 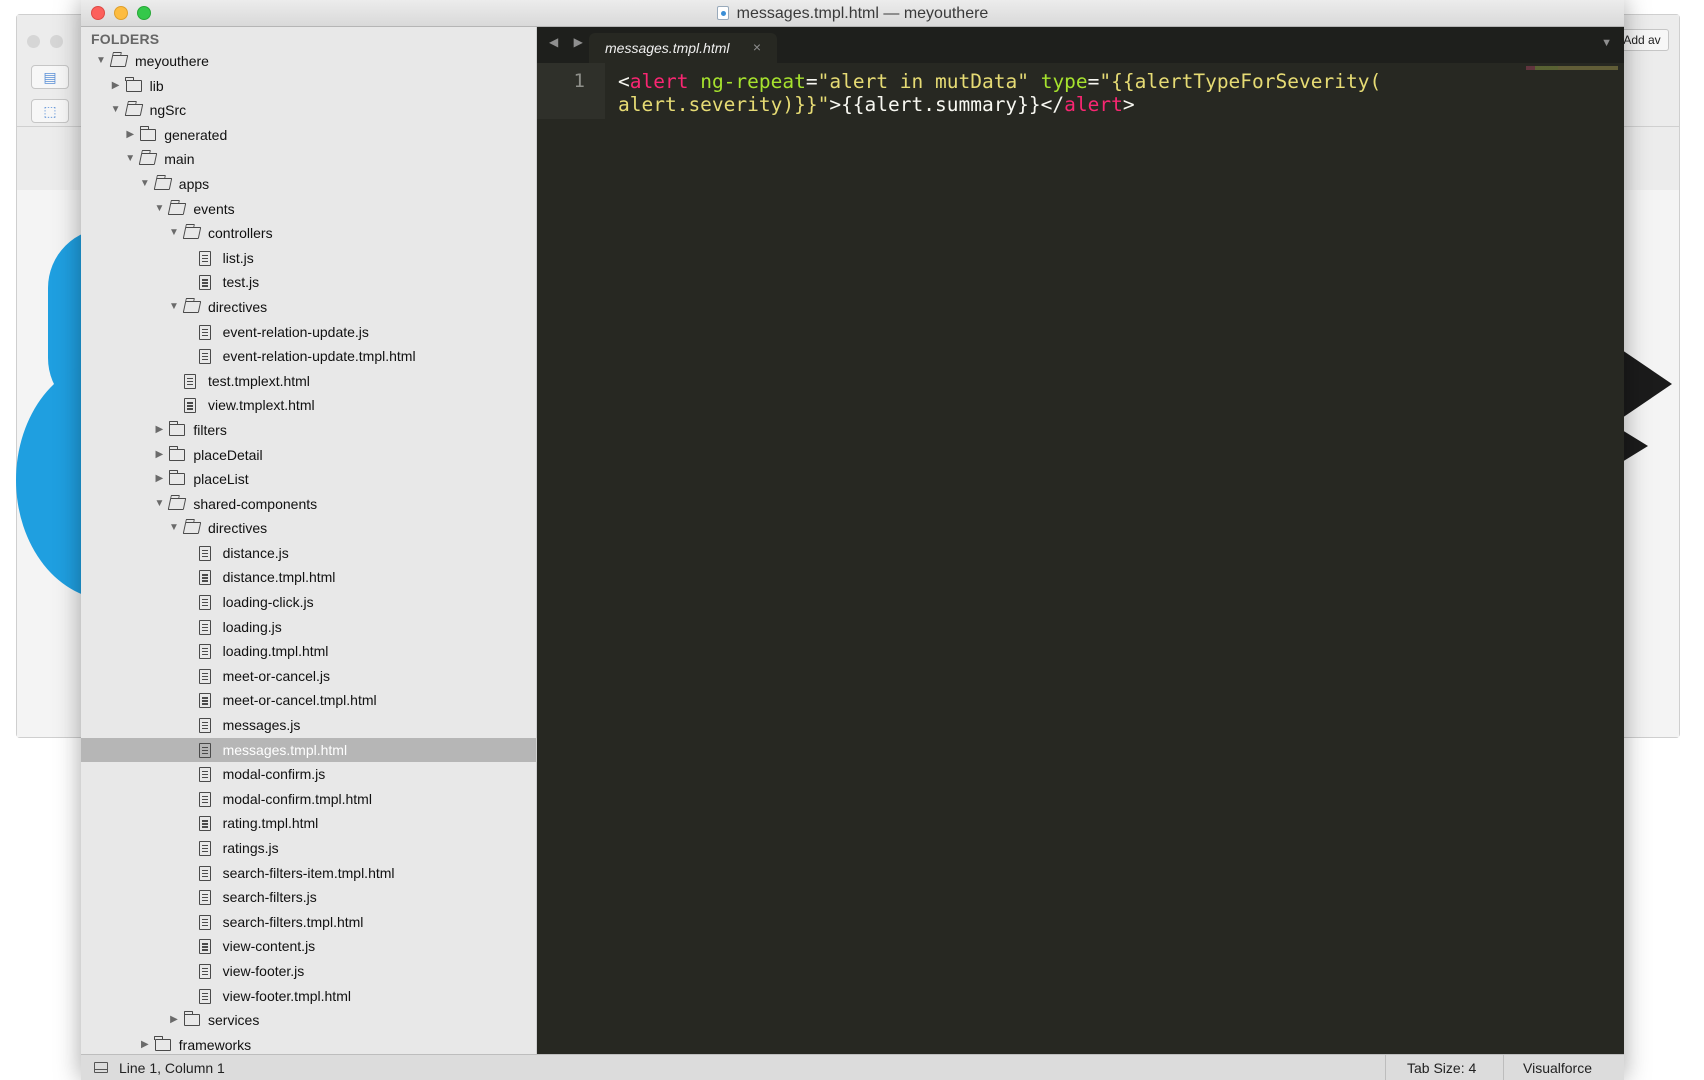 What do you see at coordinates (308, 996) in the screenshot?
I see `file-tree-row: view-footer.tmpl.html` at bounding box center [308, 996].